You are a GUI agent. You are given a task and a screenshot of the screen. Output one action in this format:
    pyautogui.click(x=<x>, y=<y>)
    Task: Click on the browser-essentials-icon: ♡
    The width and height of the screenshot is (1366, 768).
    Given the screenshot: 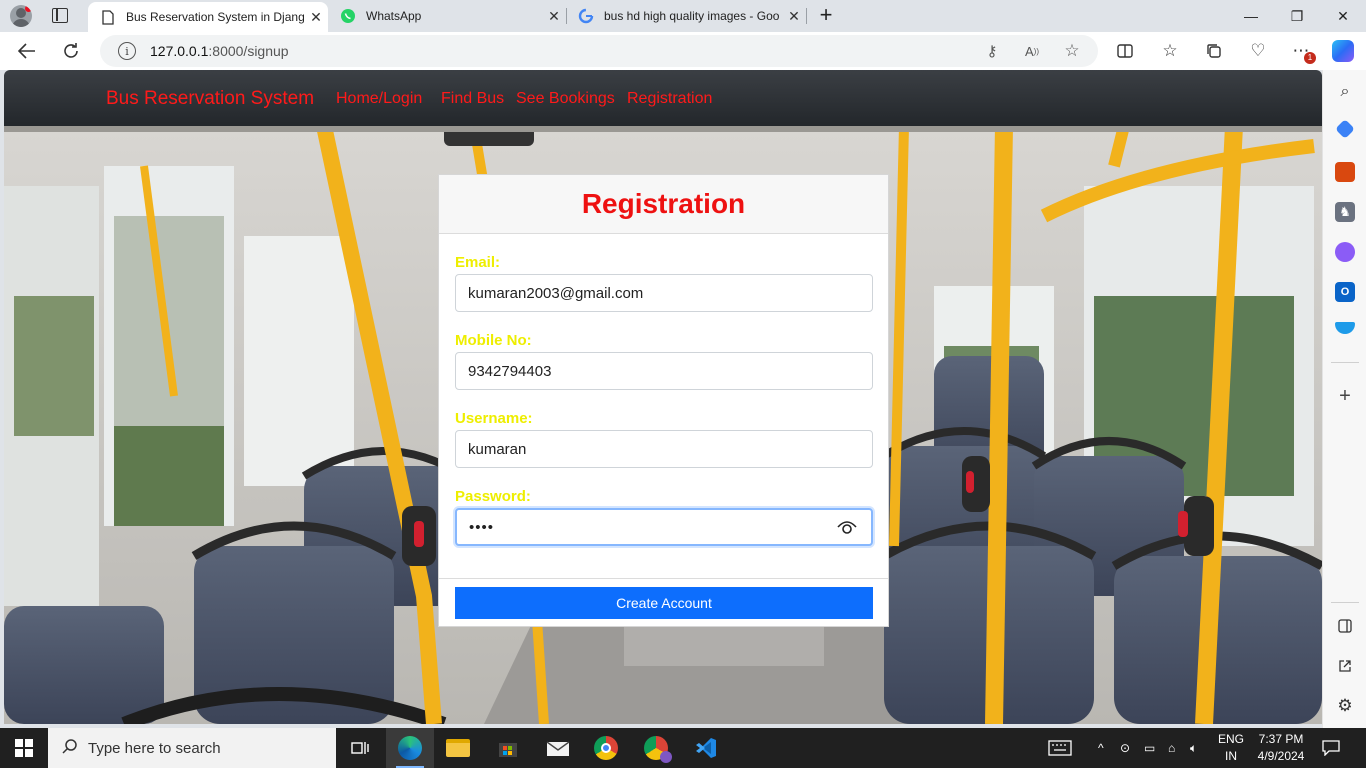 What is the action you would take?
    pyautogui.click(x=1258, y=51)
    